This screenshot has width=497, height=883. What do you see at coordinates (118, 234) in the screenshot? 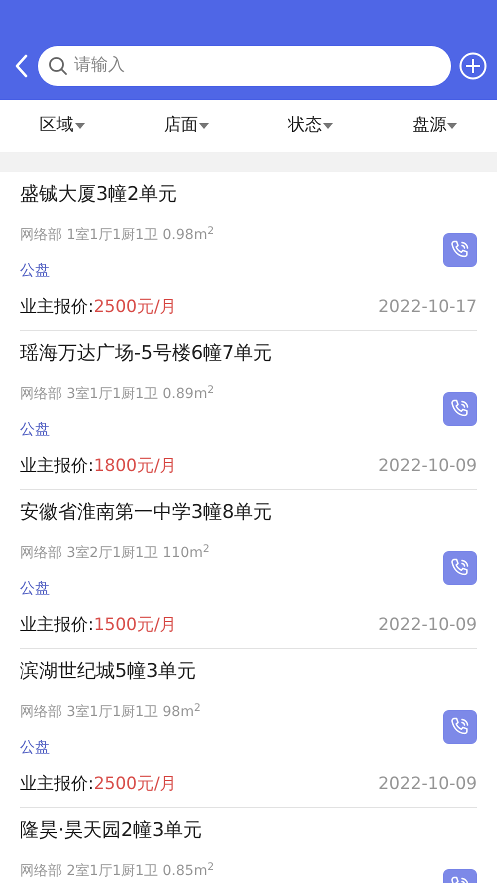
I see `listing-details: 网络部 1室1厅1厨1卫 0.98m$^{2}$` at bounding box center [118, 234].